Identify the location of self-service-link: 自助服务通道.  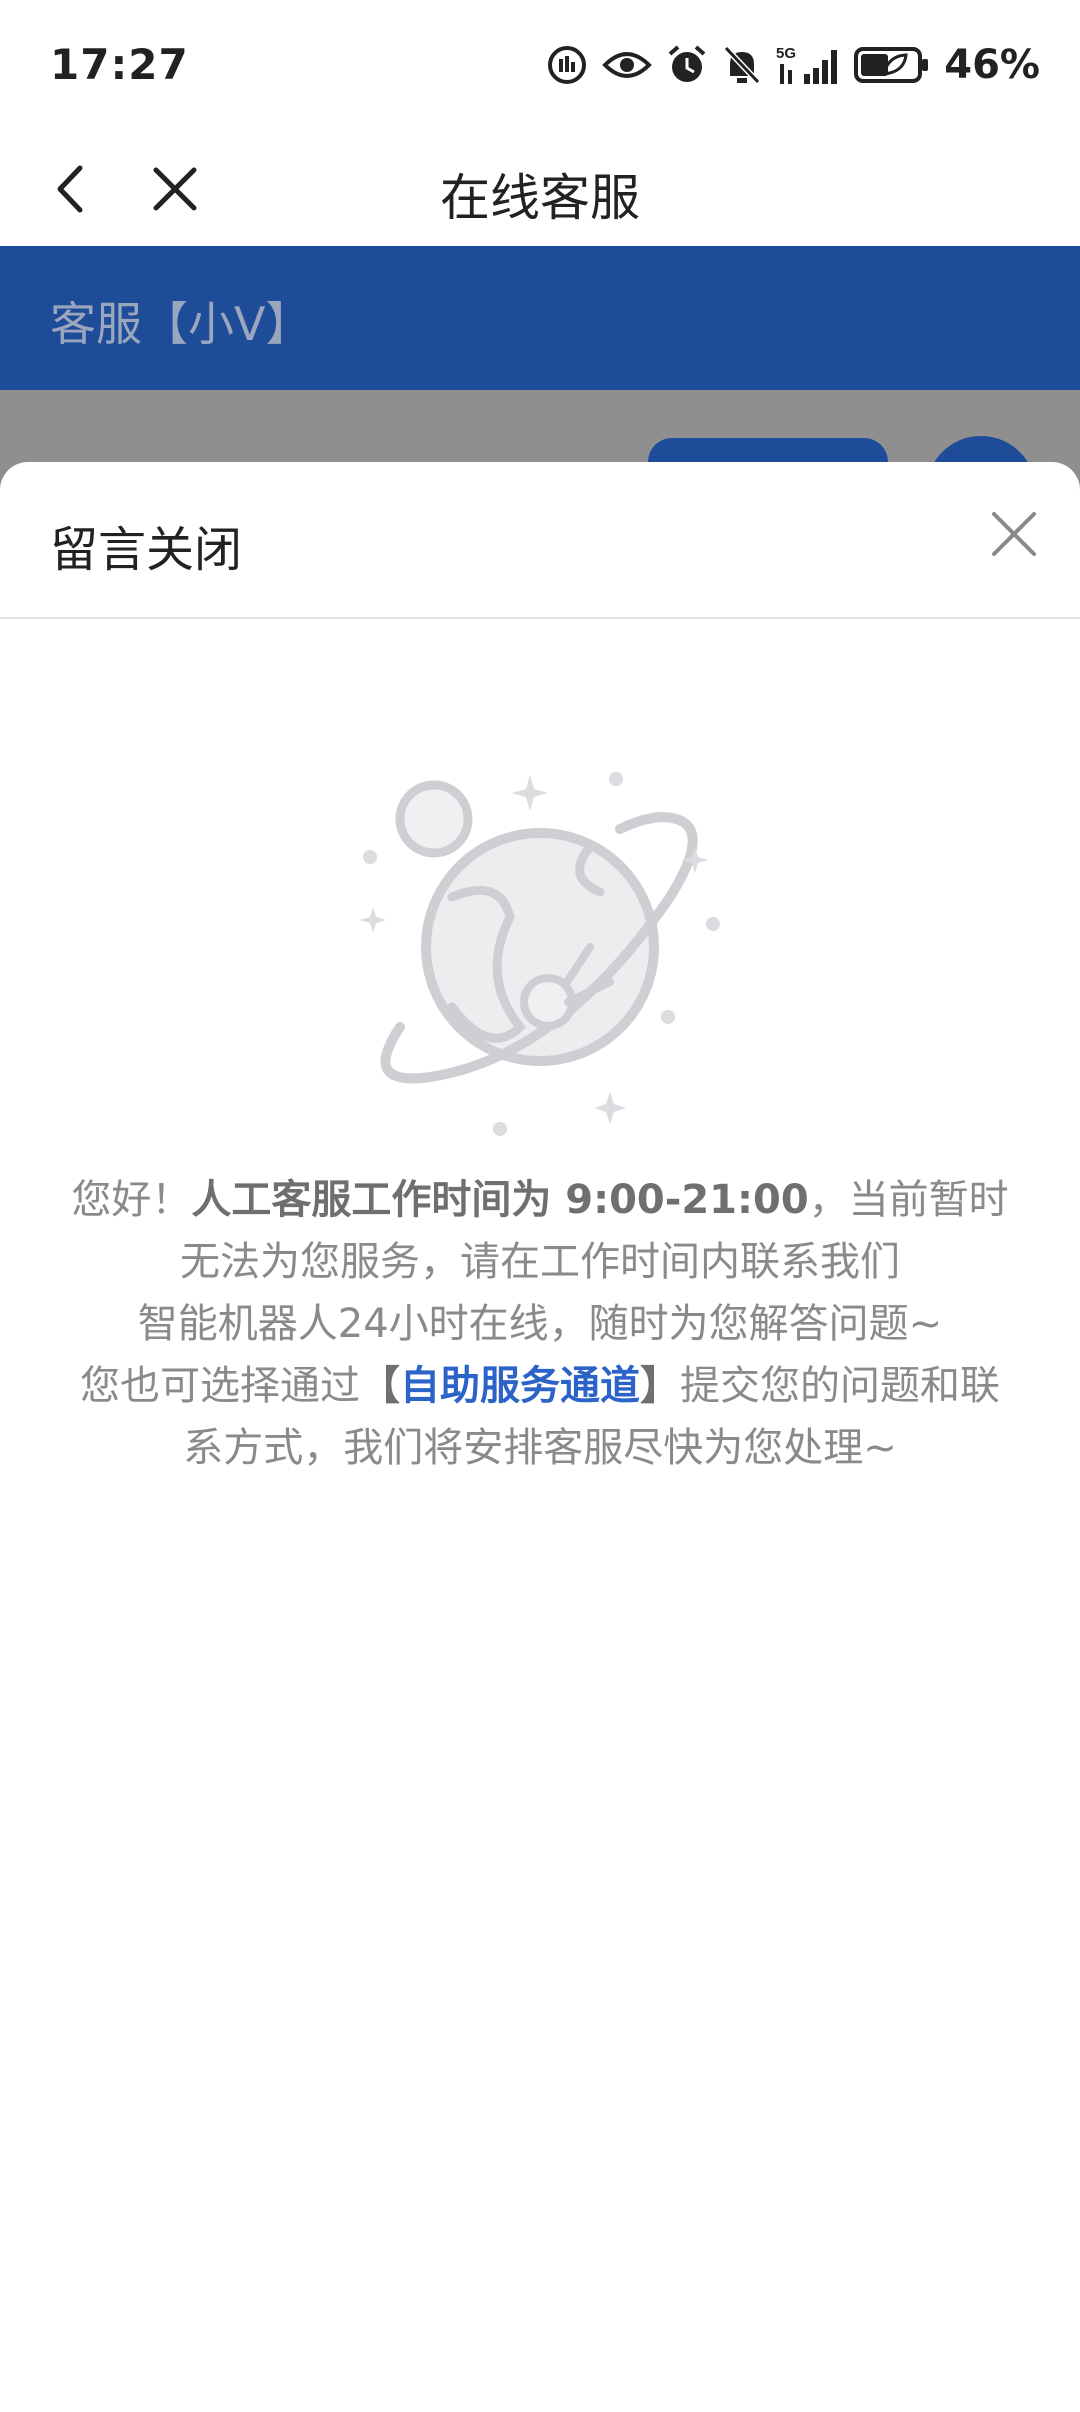
(520, 1386).